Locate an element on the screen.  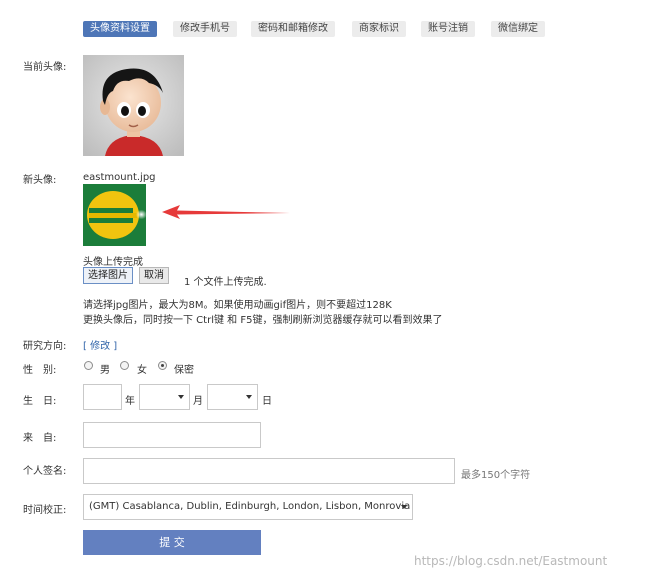
red-arrow-icon is located at coordinates (226, 212).